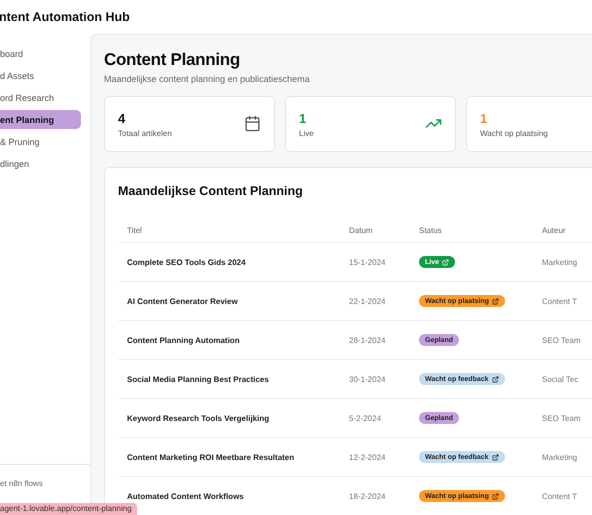  I want to click on column-header: Auteur, so click(554, 230).